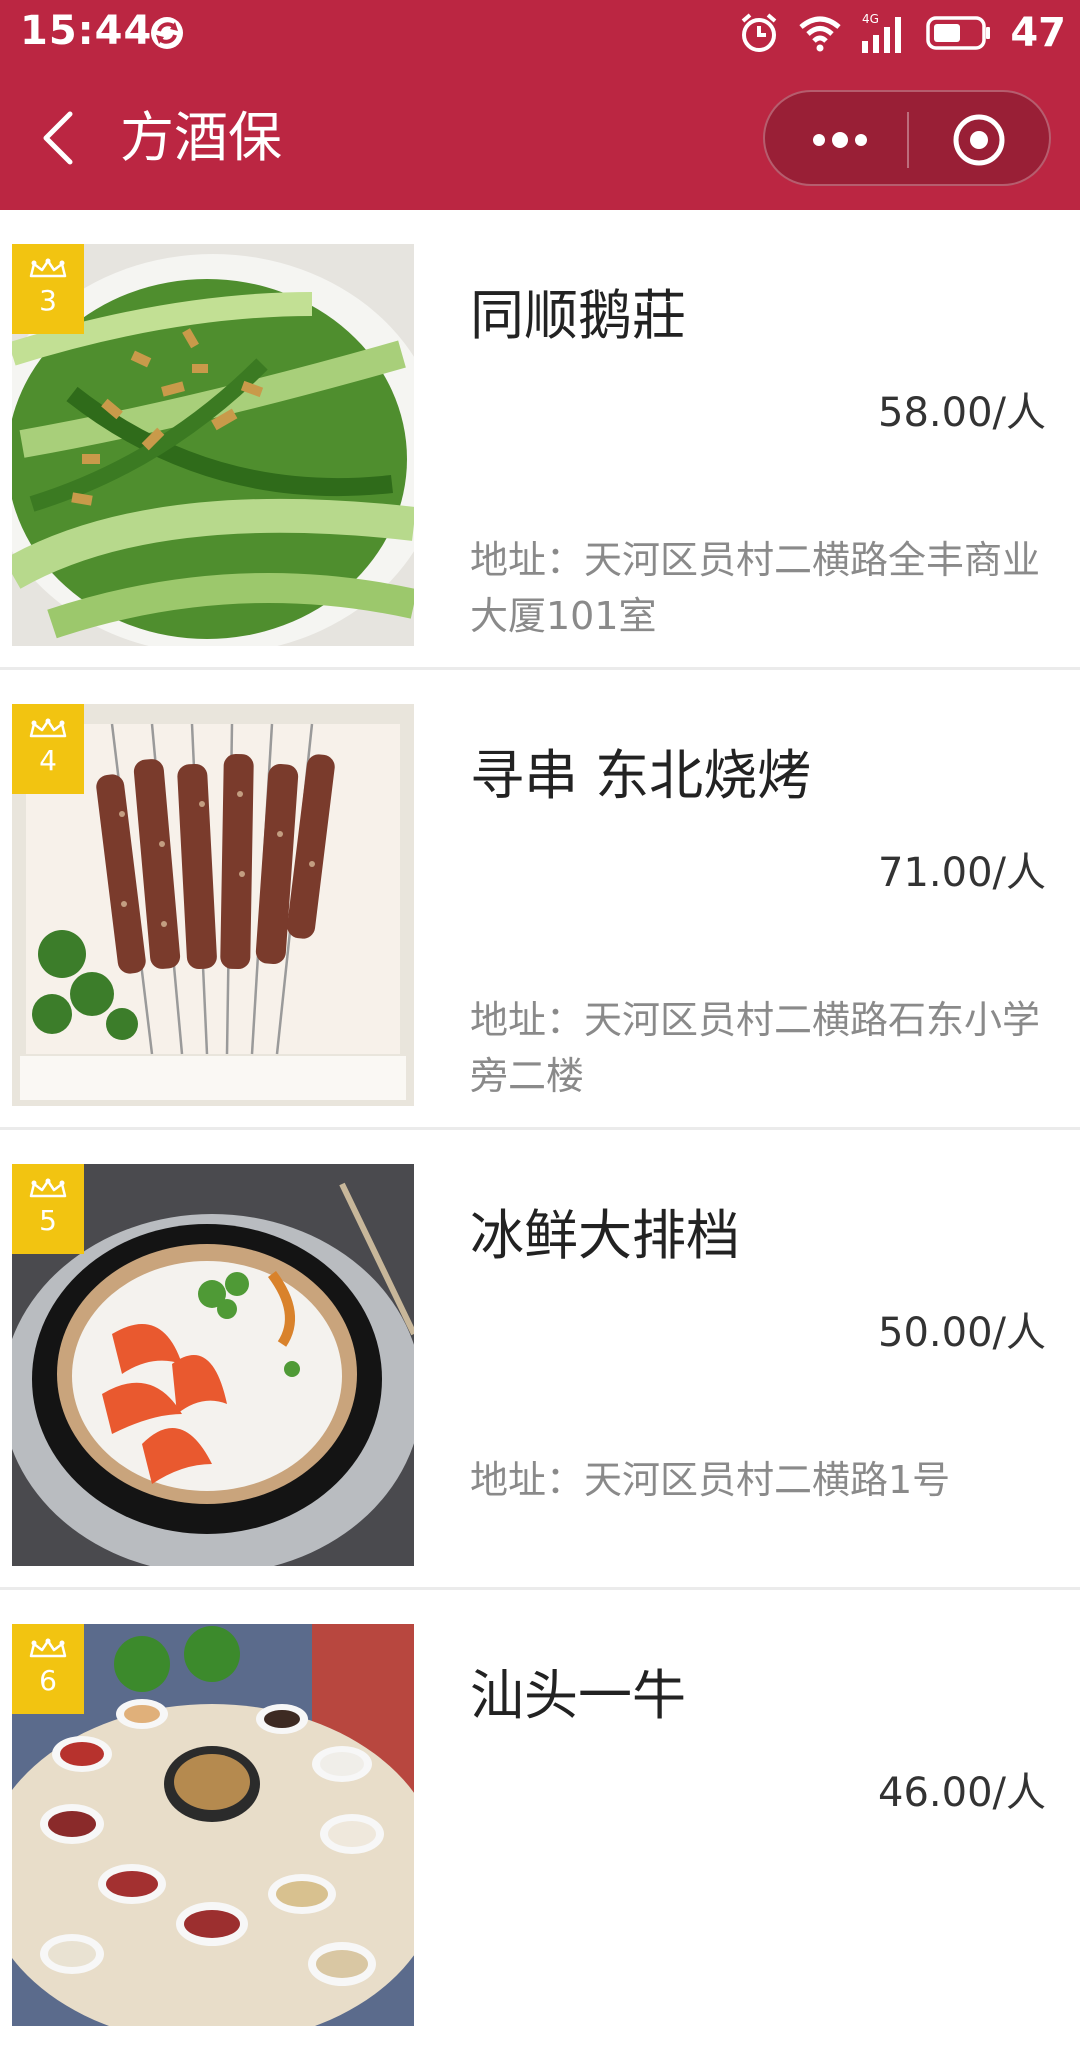 Image resolution: width=1080 pixels, height=2050 pixels. Describe the element at coordinates (201, 137) in the screenshot. I see `page-title: 方酒保` at that location.